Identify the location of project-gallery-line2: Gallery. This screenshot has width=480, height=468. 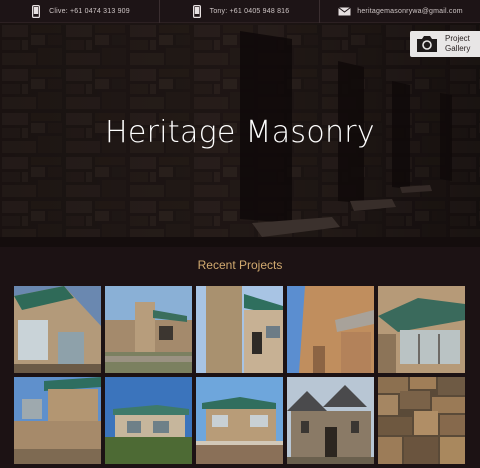
(458, 48).